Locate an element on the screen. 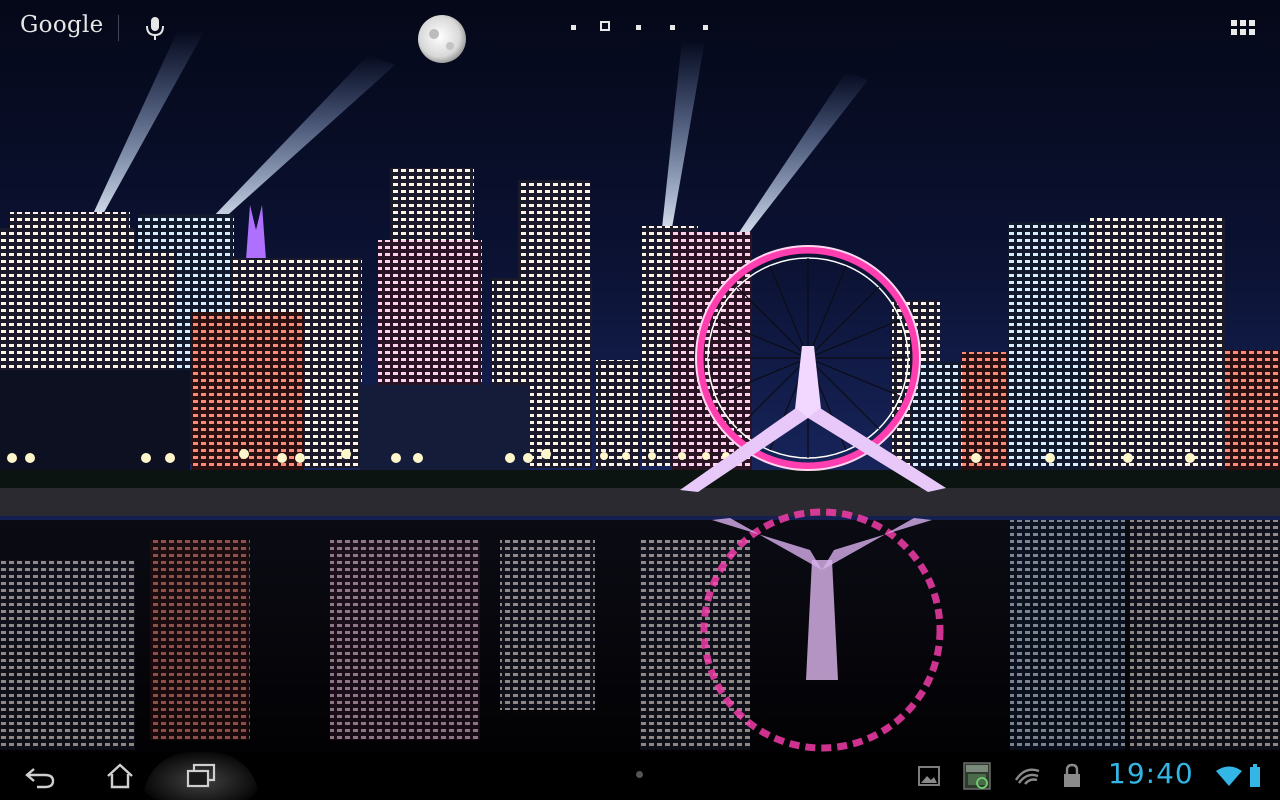  home-icon is located at coordinates (120, 776).